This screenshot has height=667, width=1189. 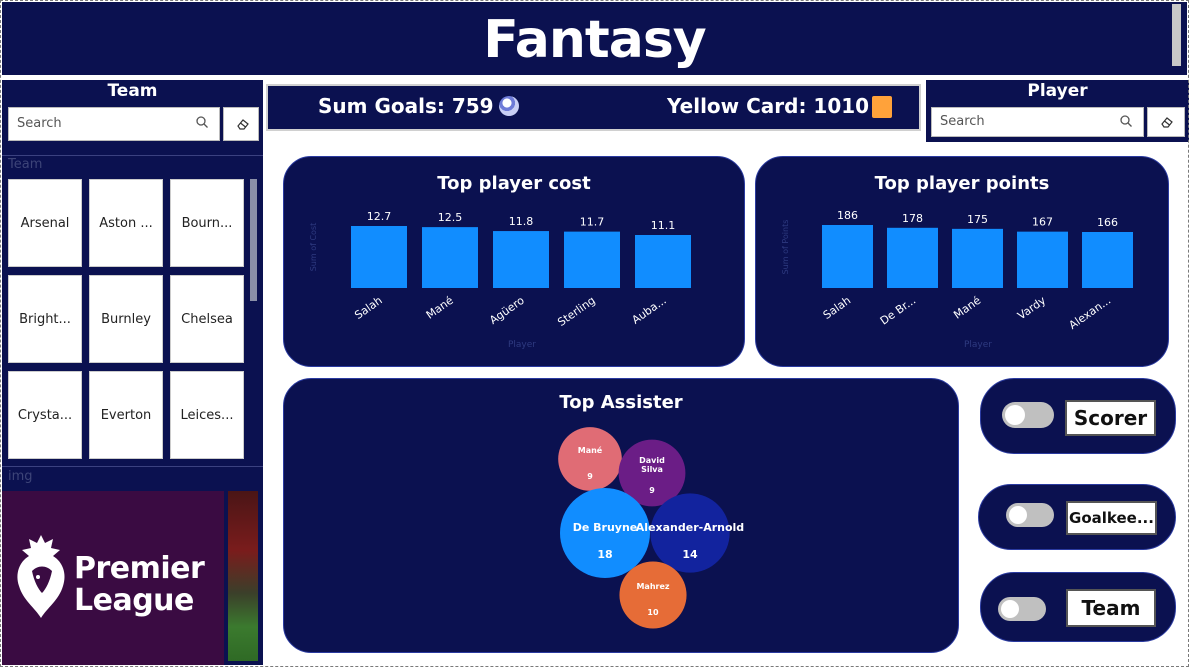 I want to click on team-tile: Arsenal, so click(x=45, y=223).